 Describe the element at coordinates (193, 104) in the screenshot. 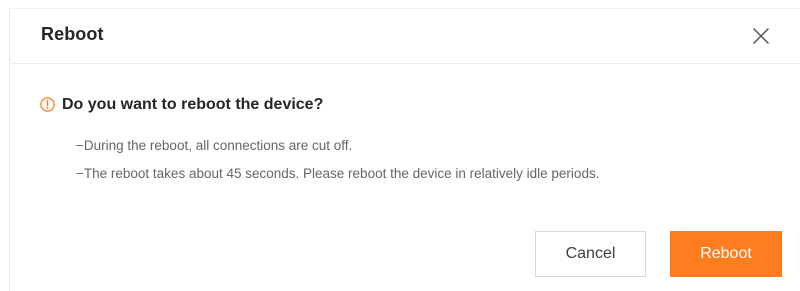

I see `confirmation-question: Do you want to reboot the device?` at that location.